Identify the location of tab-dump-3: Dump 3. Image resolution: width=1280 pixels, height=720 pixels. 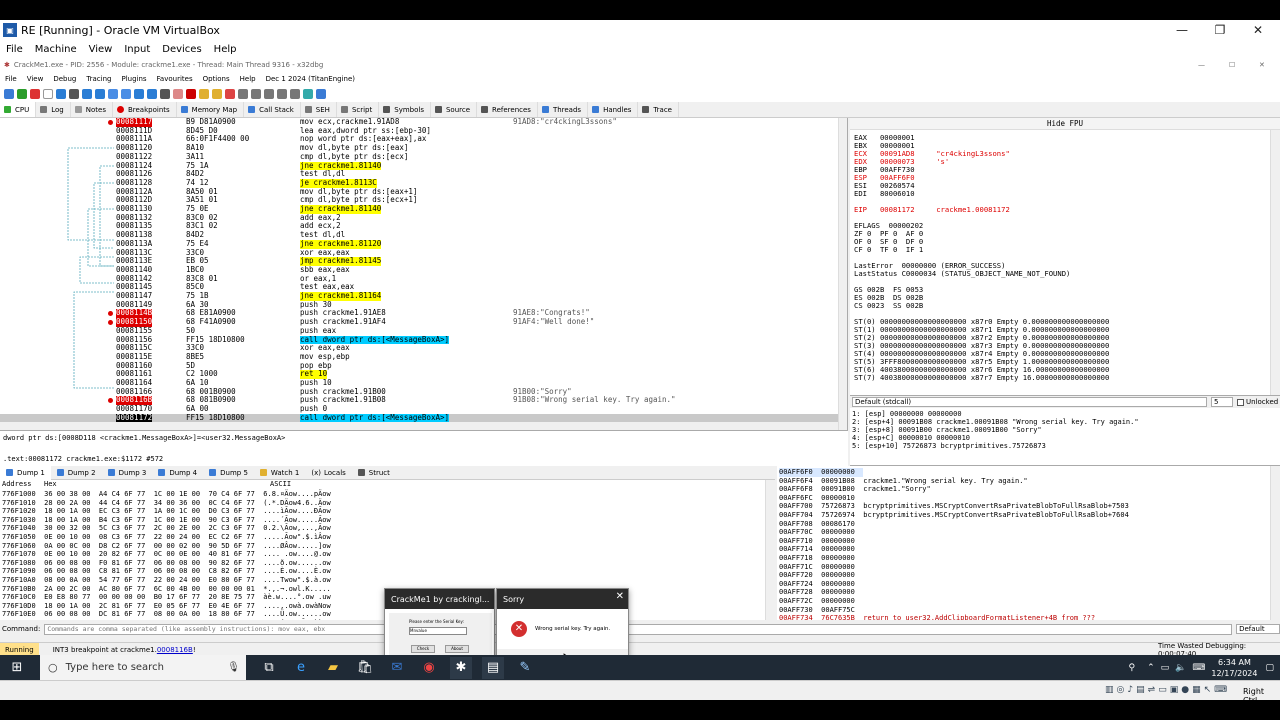
(127, 473).